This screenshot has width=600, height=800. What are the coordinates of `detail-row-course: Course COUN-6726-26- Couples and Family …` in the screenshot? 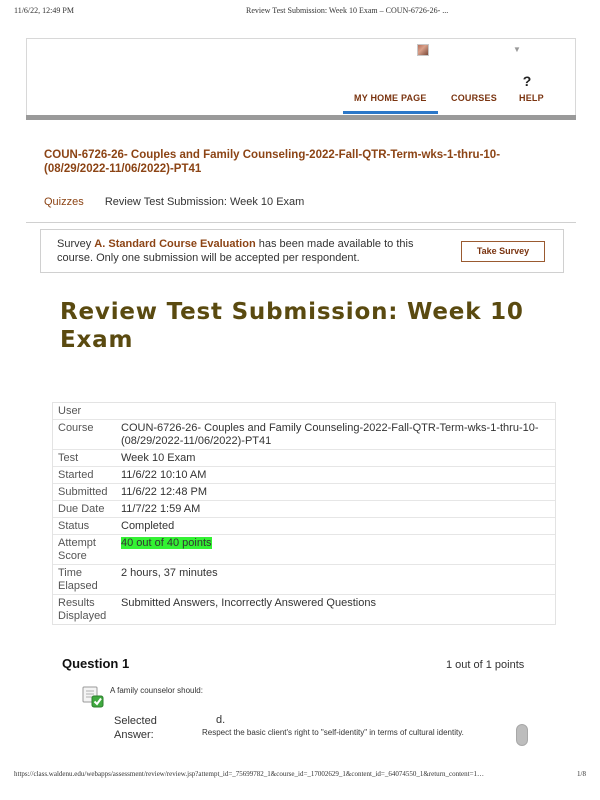 It's located at (304, 435).